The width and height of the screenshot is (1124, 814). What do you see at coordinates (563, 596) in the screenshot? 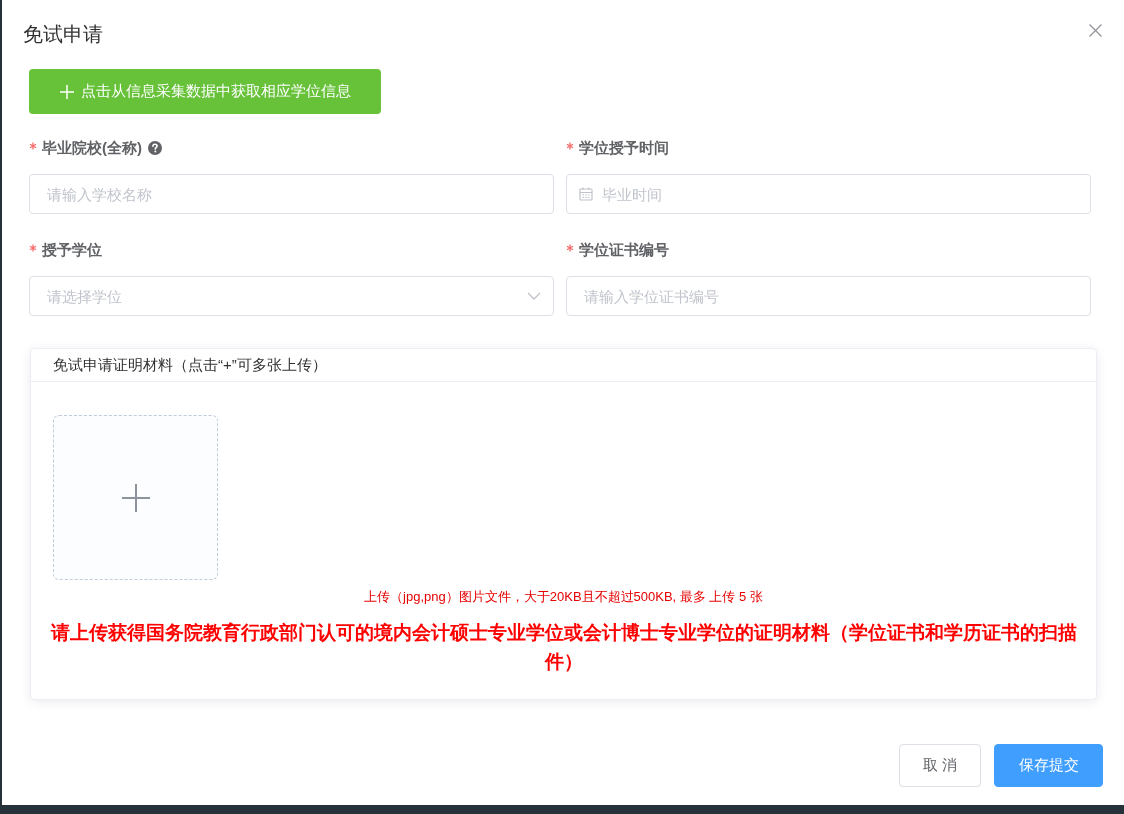
I see `upload-hint: 上传（jpg,png）图片文件，大于20KB且不超过500KB, 最多 上传 5 张` at bounding box center [563, 596].